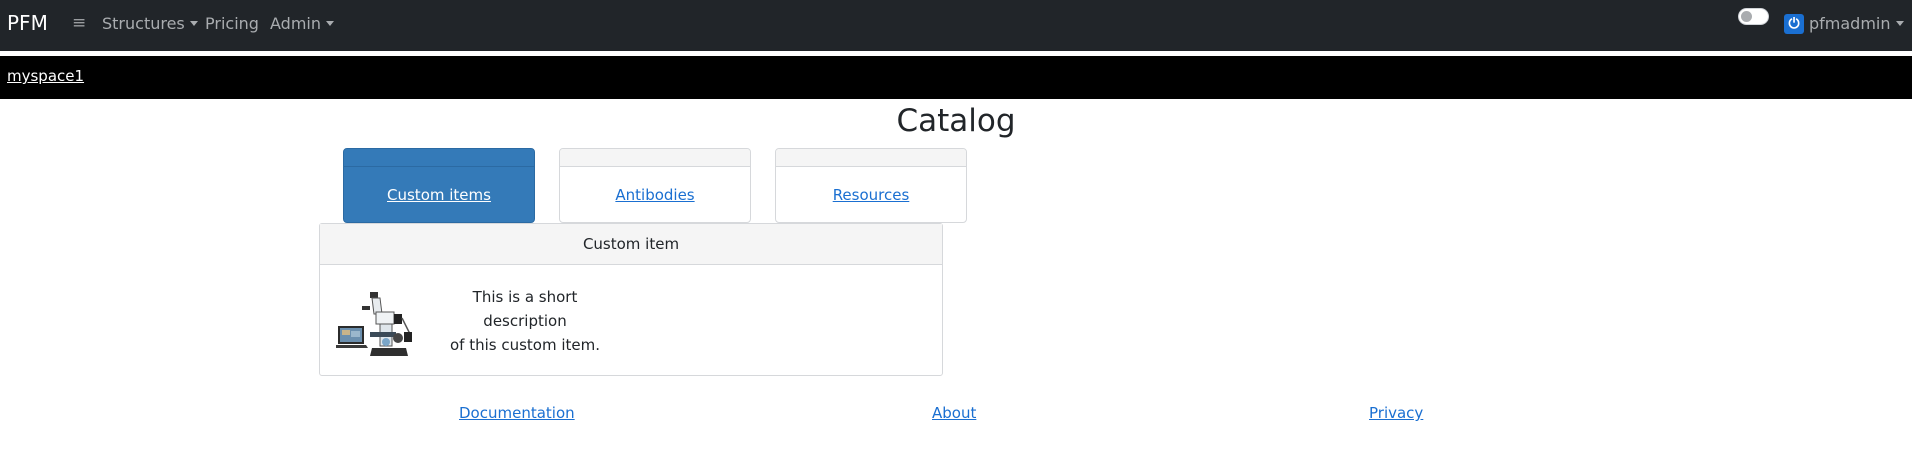 The width and height of the screenshot is (1912, 457). I want to click on nav-structures-dropdown: Structures, so click(150, 23).